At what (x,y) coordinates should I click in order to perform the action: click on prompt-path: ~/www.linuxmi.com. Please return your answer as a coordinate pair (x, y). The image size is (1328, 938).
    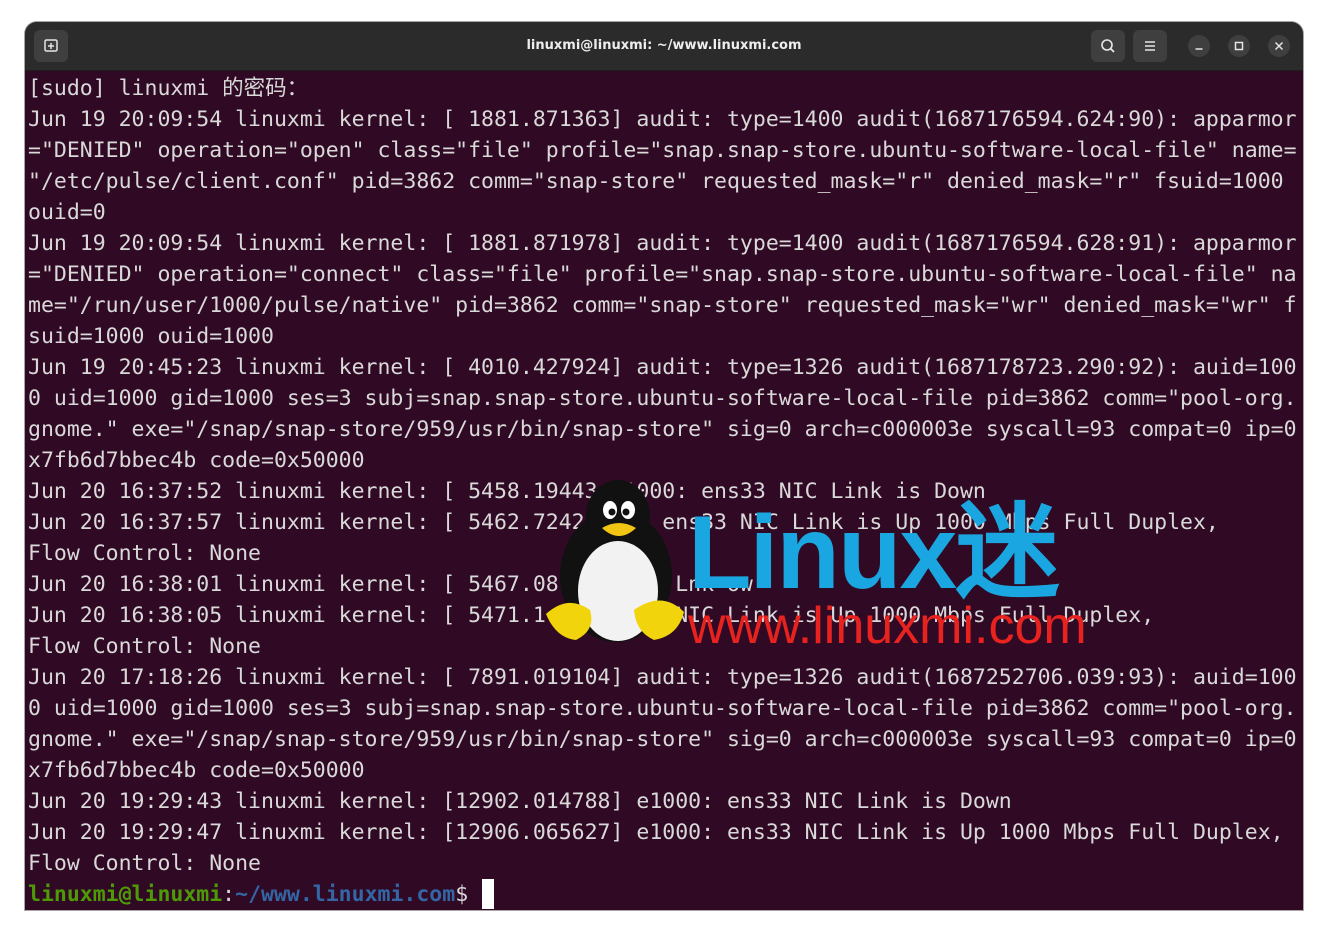
    Looking at the image, I should click on (345, 894).